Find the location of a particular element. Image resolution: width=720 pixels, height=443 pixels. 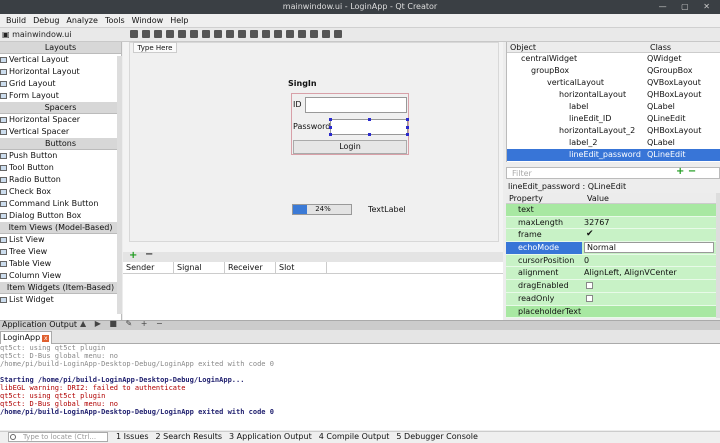

menu-tools: Tools is located at coordinates (115, 20).